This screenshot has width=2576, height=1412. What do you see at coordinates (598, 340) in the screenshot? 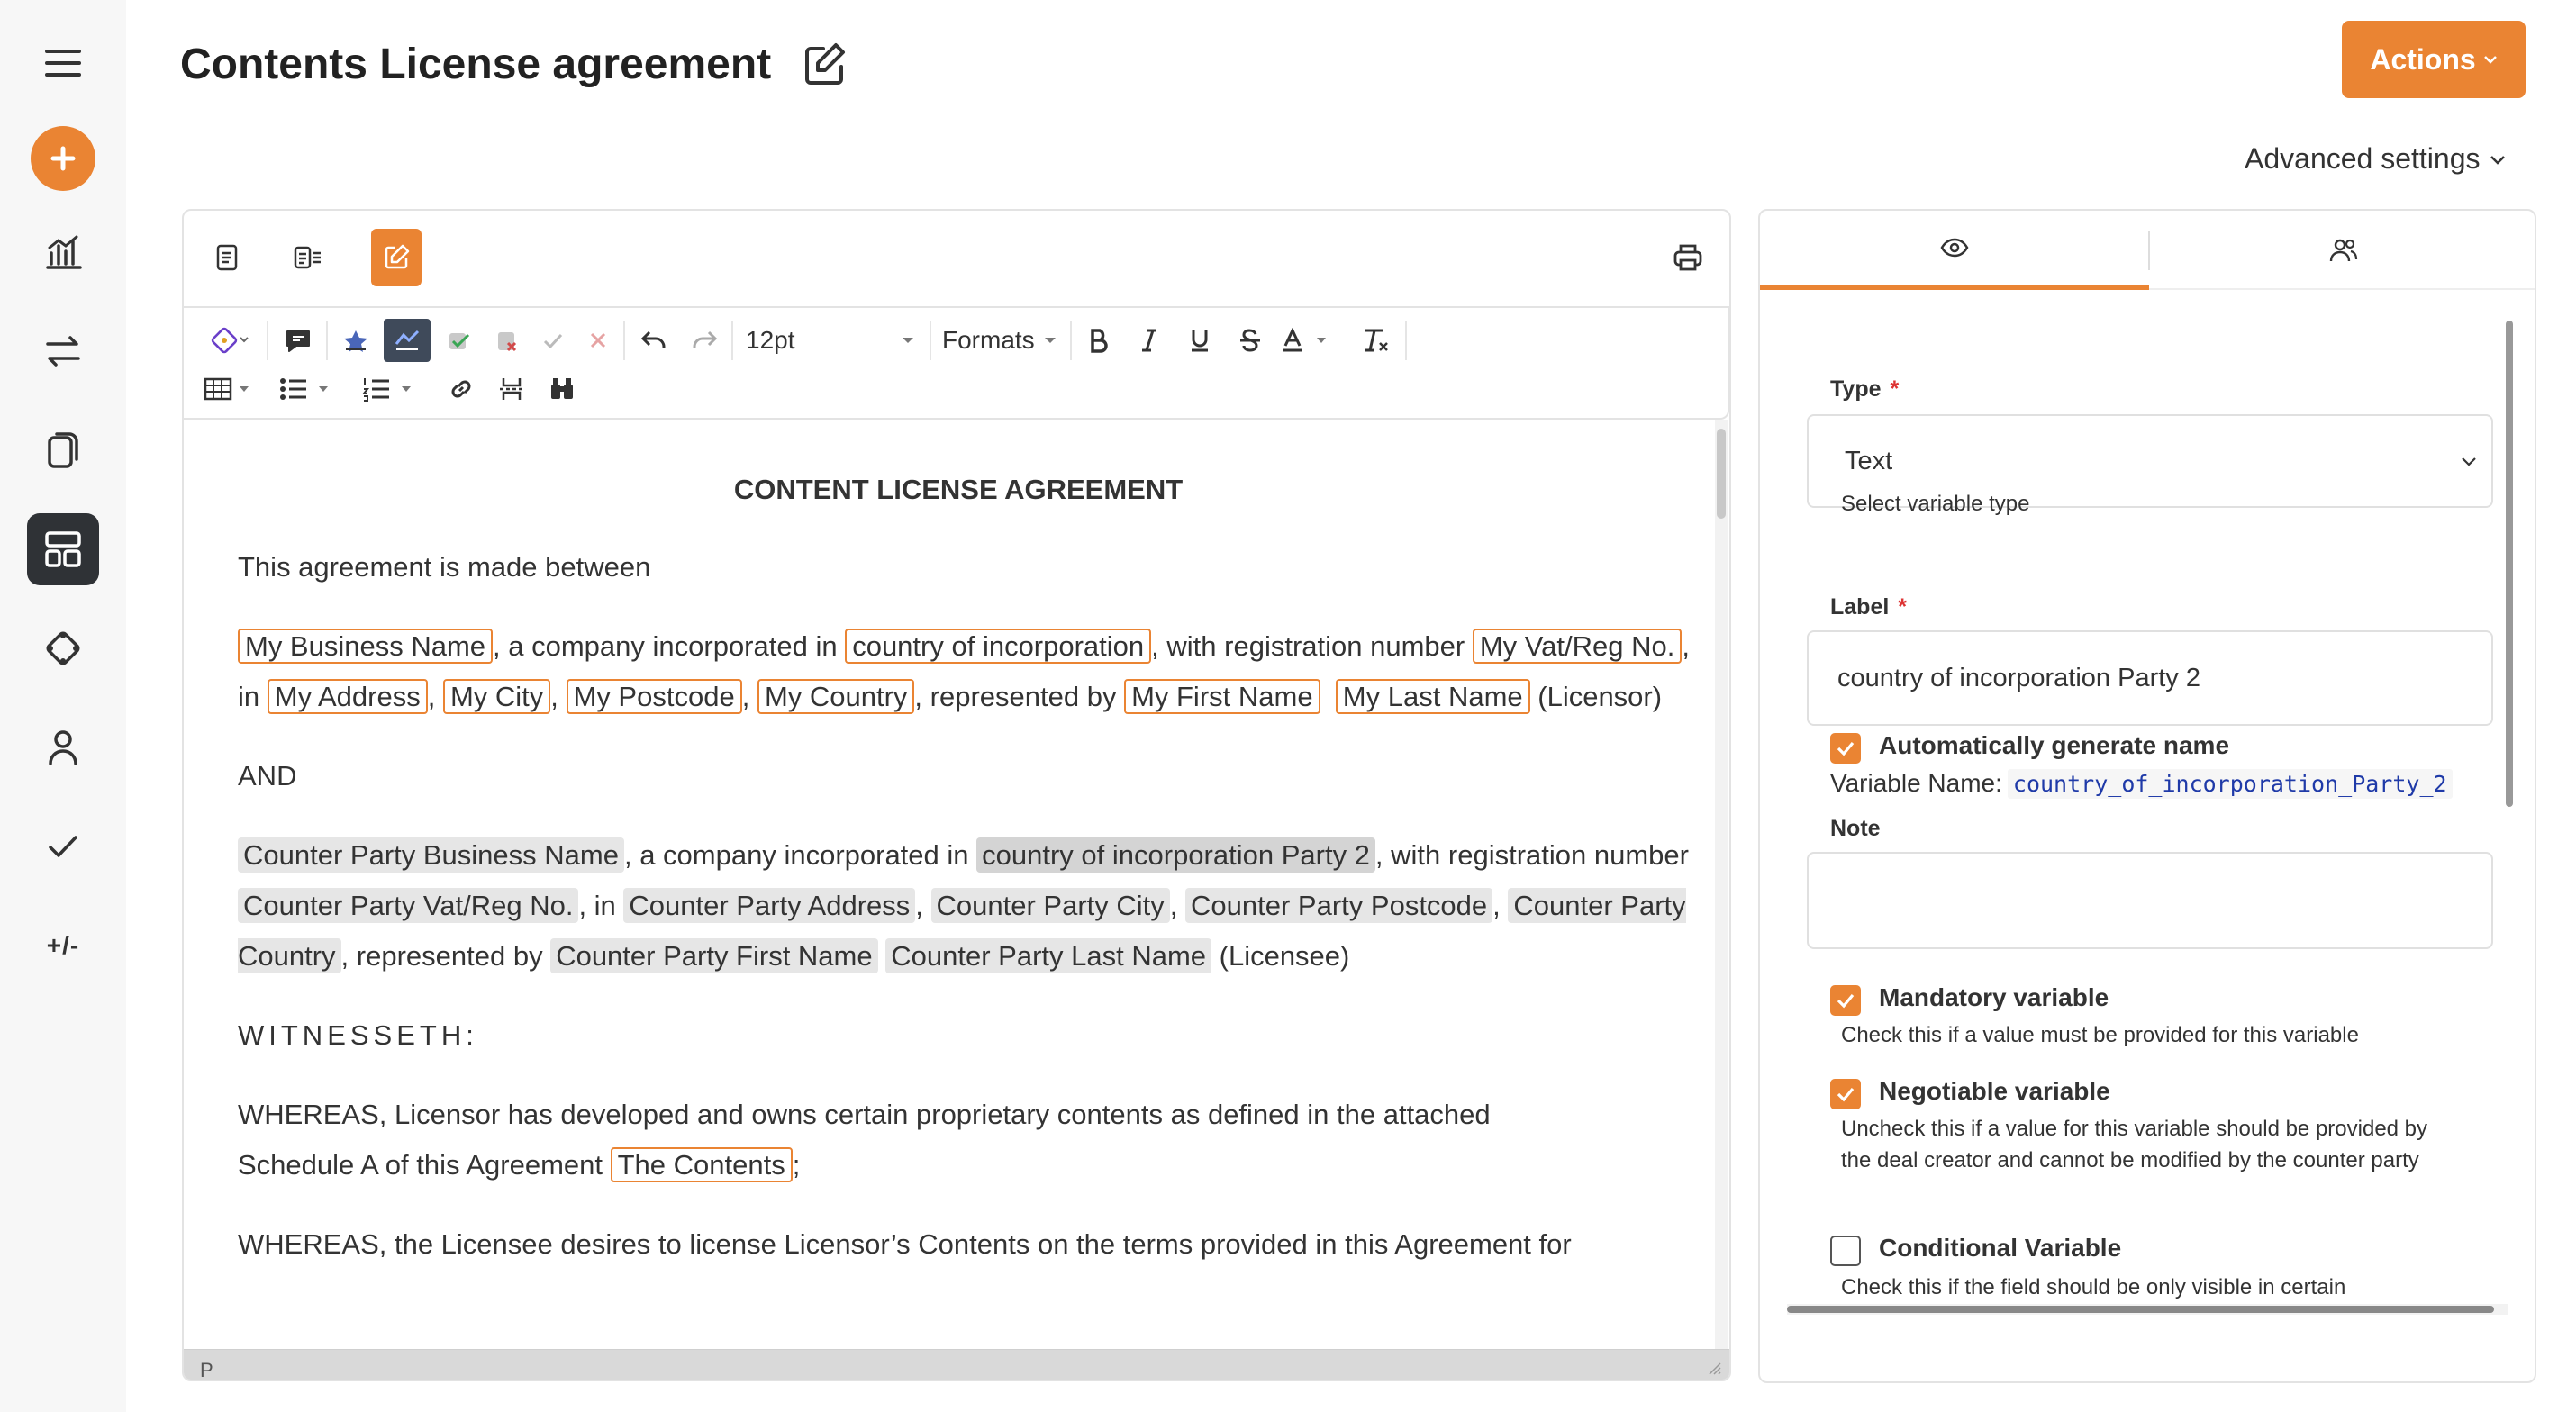
I see `reject-all-icon` at bounding box center [598, 340].